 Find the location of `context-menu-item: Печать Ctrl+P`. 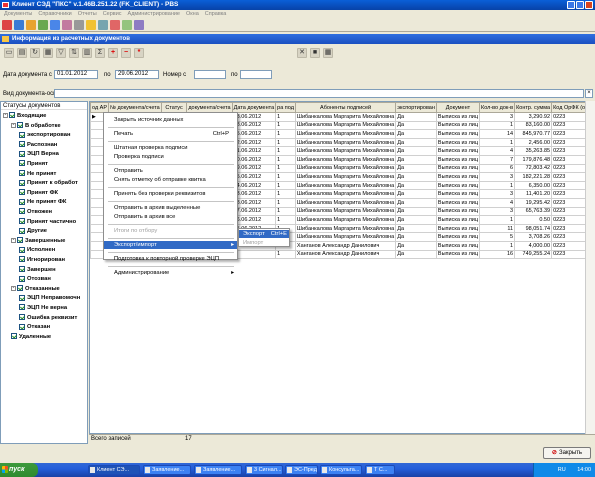

context-menu-item: Печать Ctrl+P is located at coordinates (170, 134).